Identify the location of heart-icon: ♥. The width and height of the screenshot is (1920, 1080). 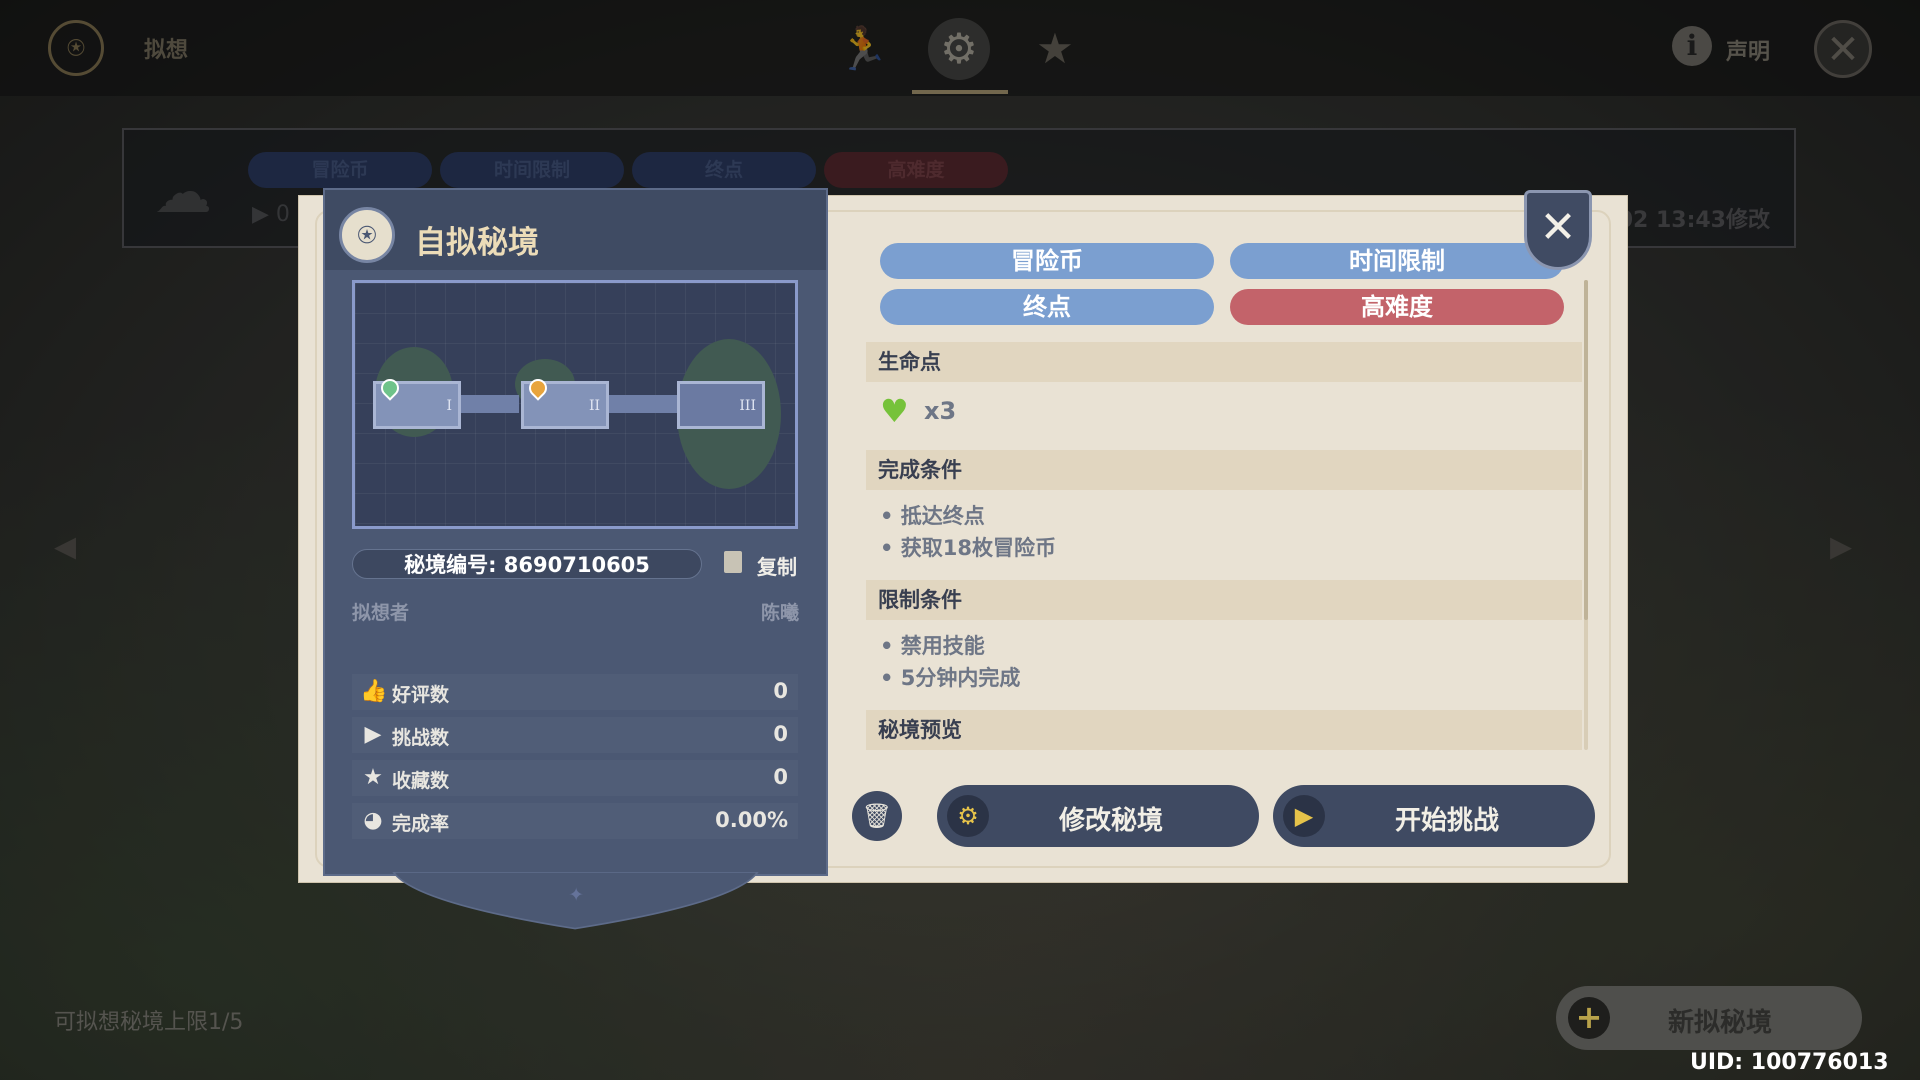
(894, 411).